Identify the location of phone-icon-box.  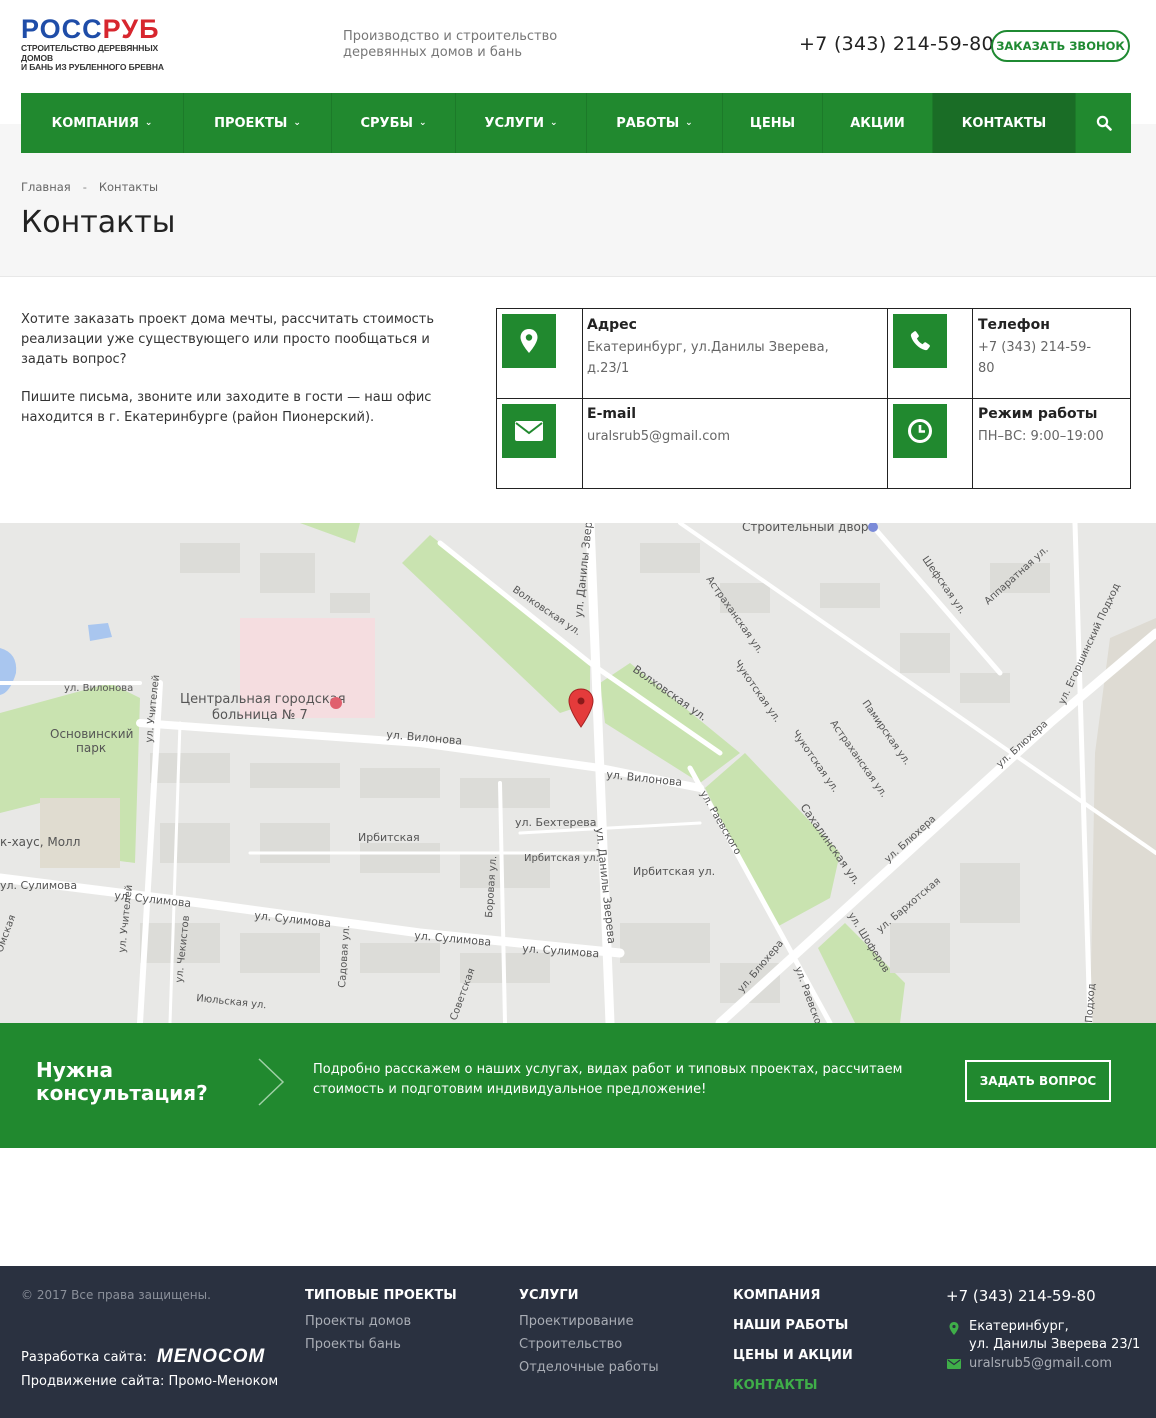
(920, 341).